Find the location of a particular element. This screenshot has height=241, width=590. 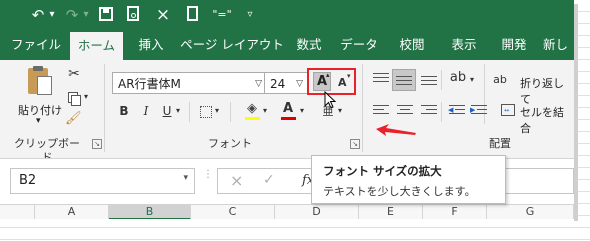

ribbon-tabs: ファイル ホーム 挿入 ページ レイアウト 数式 データ 校閲 表示 開発 新し is located at coordinates (287, 45).